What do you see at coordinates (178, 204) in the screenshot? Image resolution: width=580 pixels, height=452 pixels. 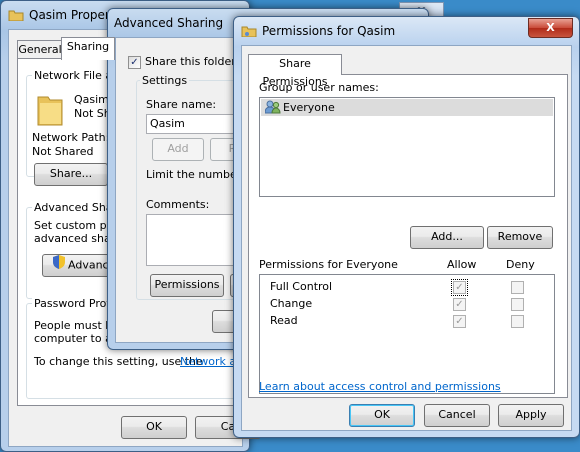 I see `comments-label: Comments:` at bounding box center [178, 204].